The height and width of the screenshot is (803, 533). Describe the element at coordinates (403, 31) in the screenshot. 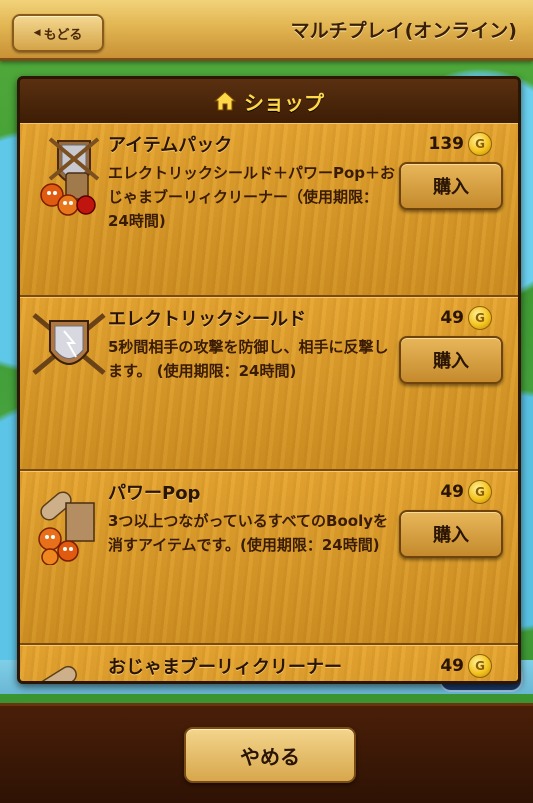

I see `screen-title: マルチプレイ(オンライン)` at that location.